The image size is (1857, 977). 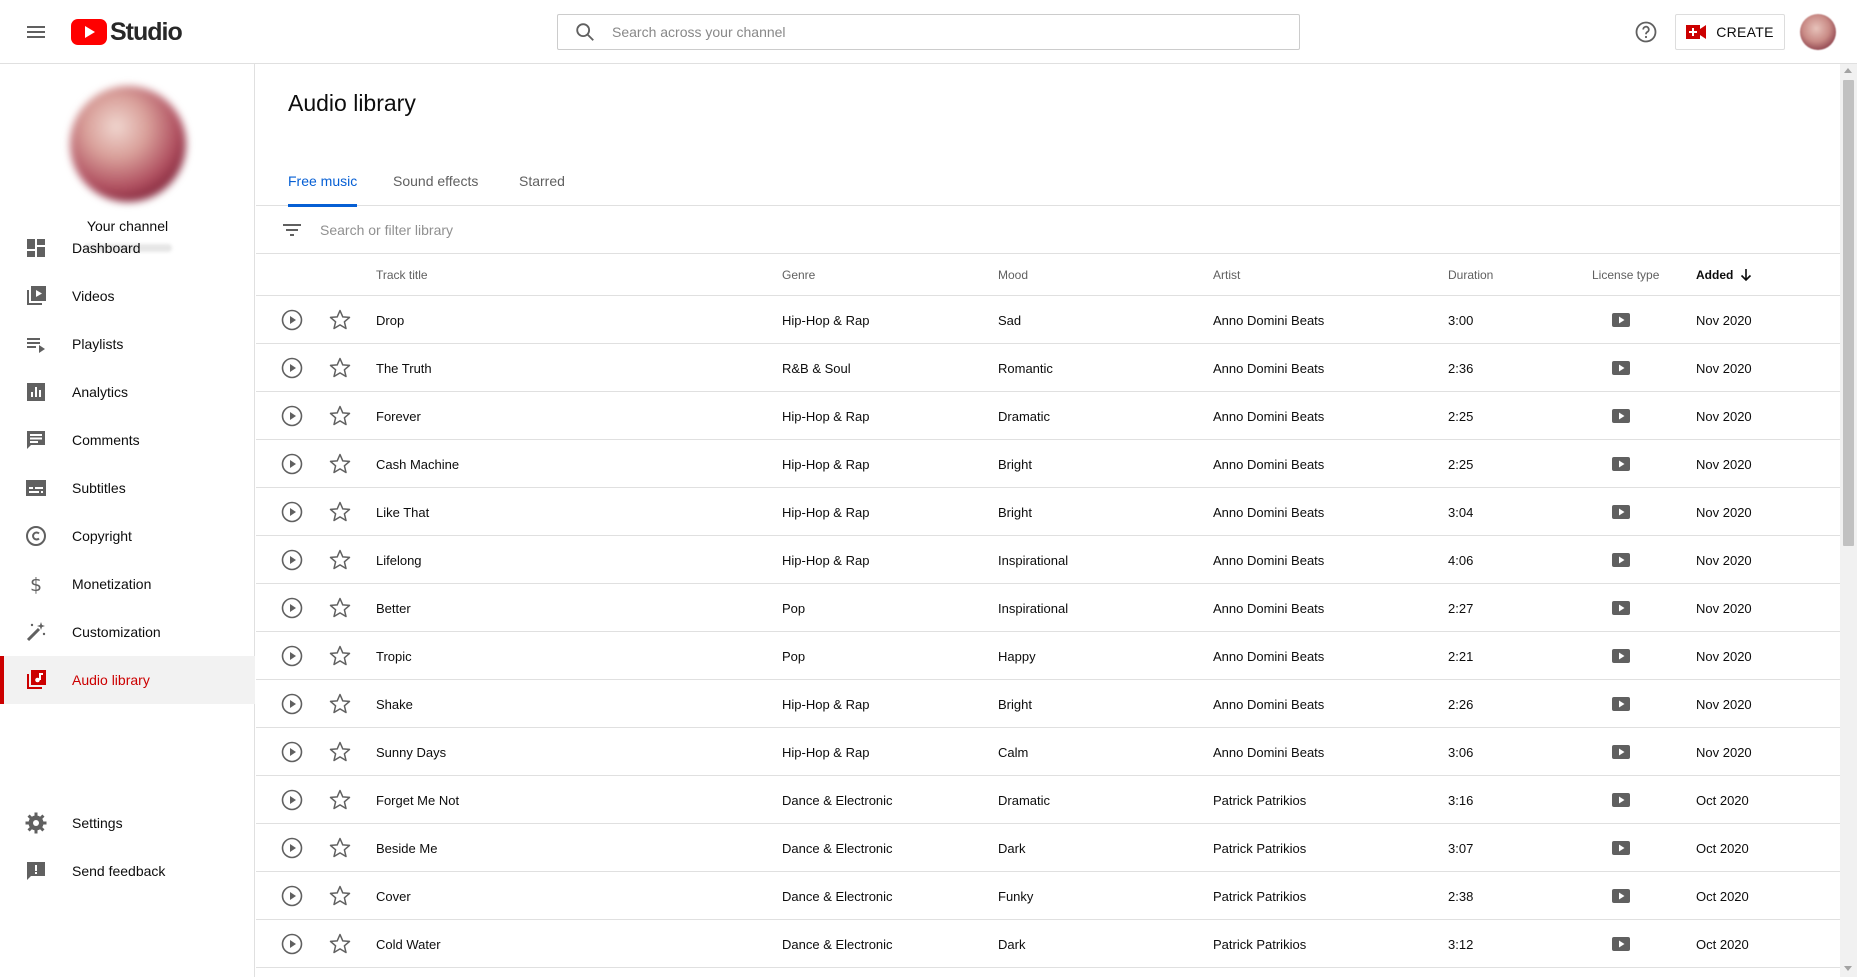 What do you see at coordinates (1226, 275) in the screenshot?
I see `column-header-artist: Artist` at bounding box center [1226, 275].